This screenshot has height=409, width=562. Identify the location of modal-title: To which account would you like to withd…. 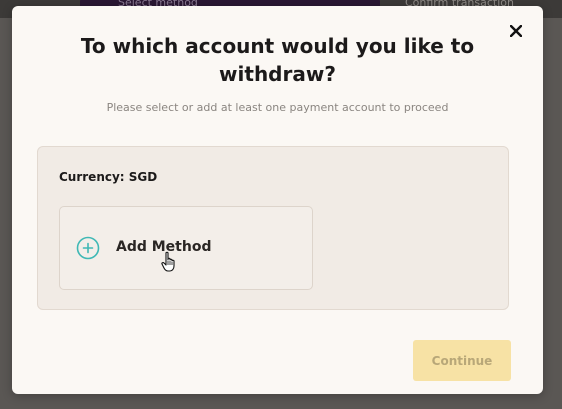
(277, 60).